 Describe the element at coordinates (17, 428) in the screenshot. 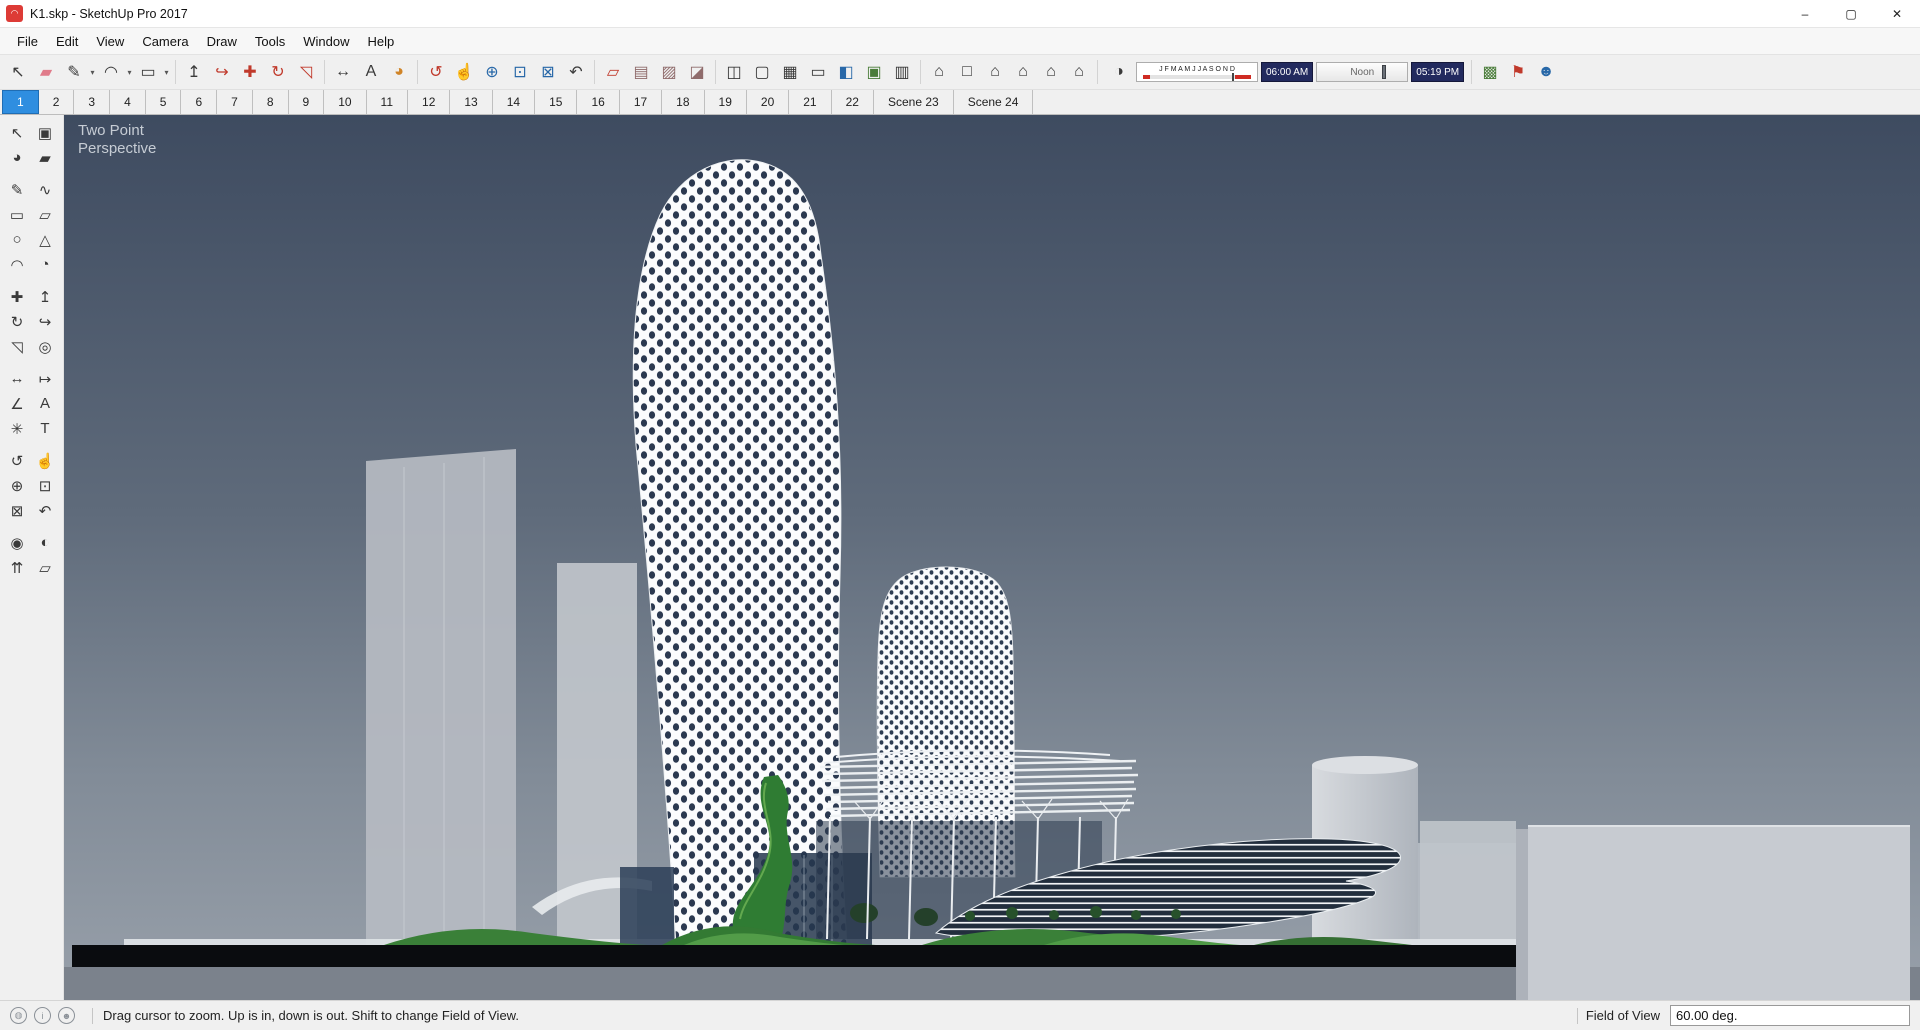

I see `axes-tool: ✳` at that location.